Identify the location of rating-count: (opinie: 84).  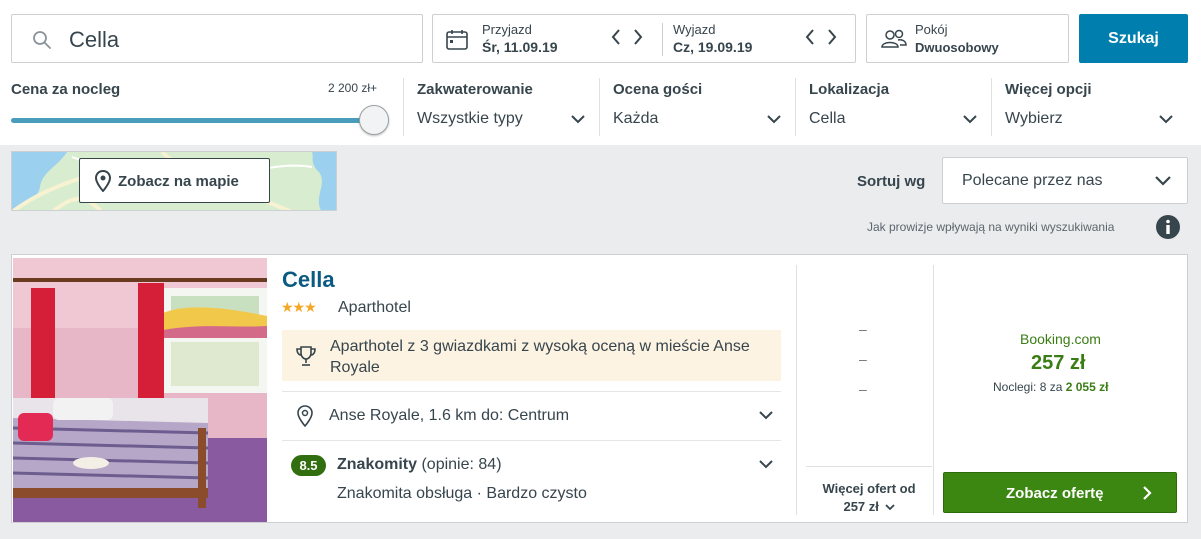
(461, 464).